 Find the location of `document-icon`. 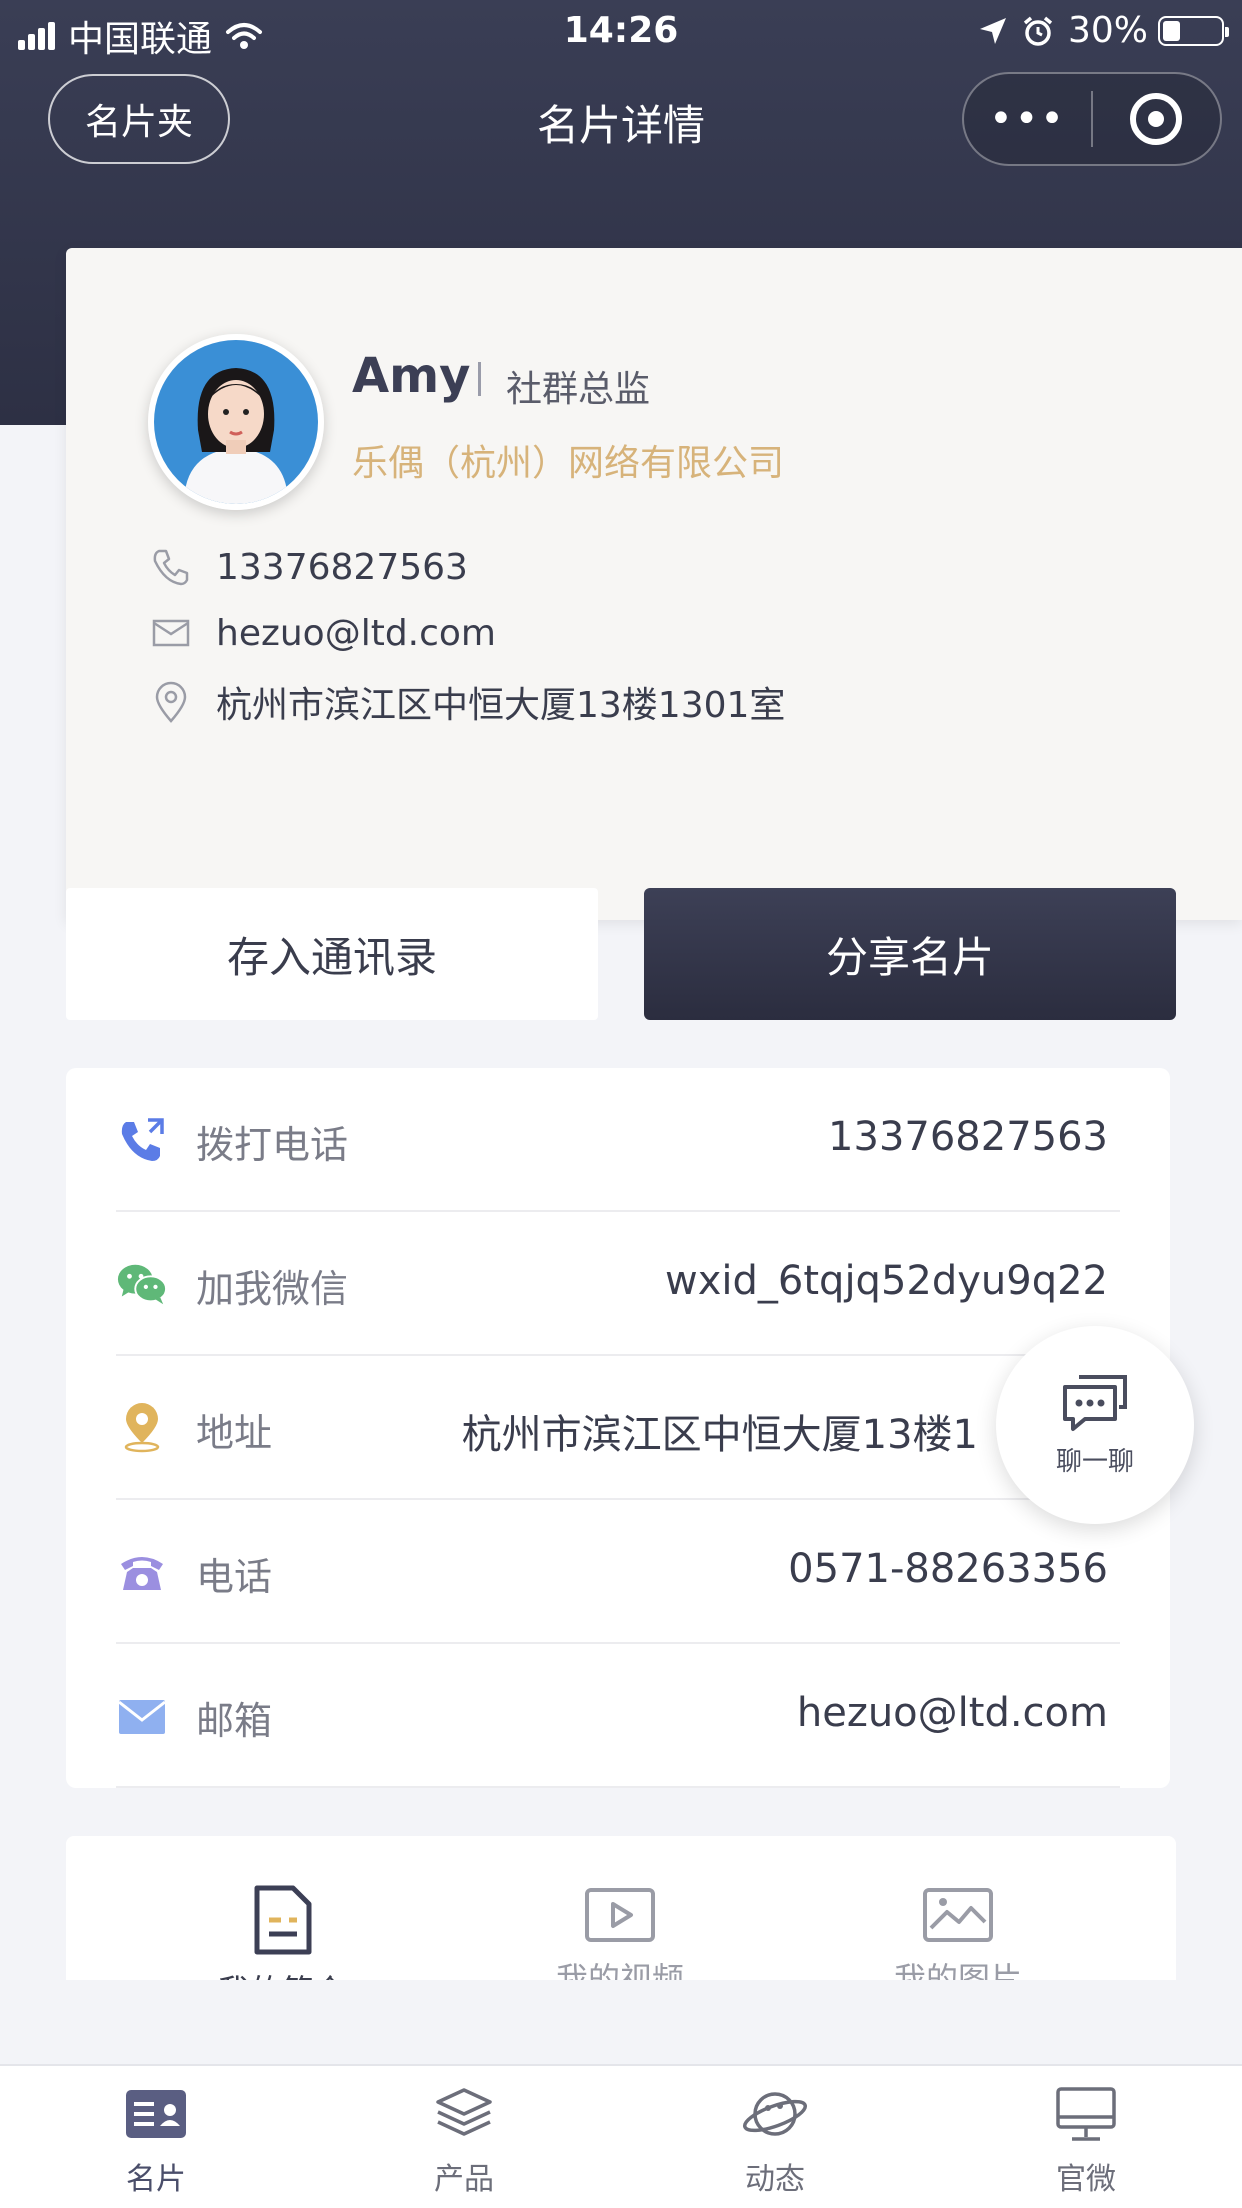

document-icon is located at coordinates (283, 1920).